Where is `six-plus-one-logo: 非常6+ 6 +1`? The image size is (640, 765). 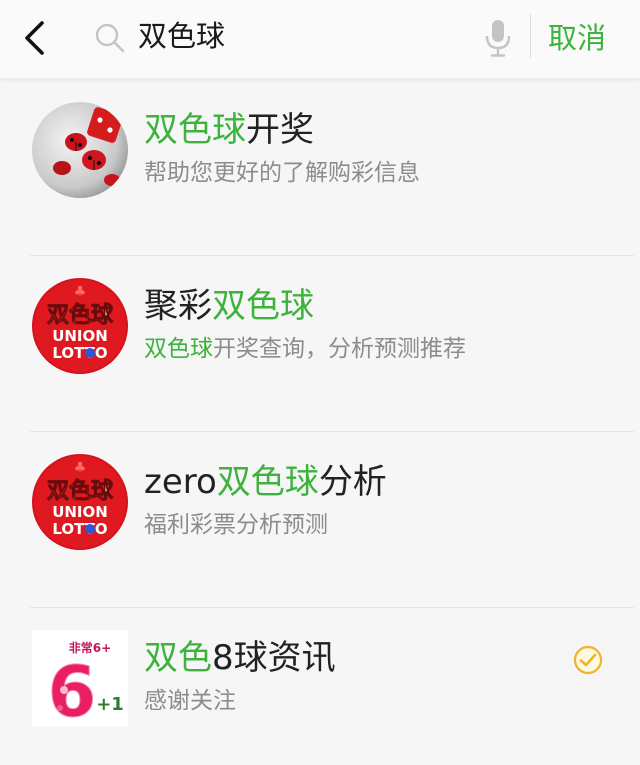
six-plus-one-logo: 非常6+ 6 +1 is located at coordinates (80, 678).